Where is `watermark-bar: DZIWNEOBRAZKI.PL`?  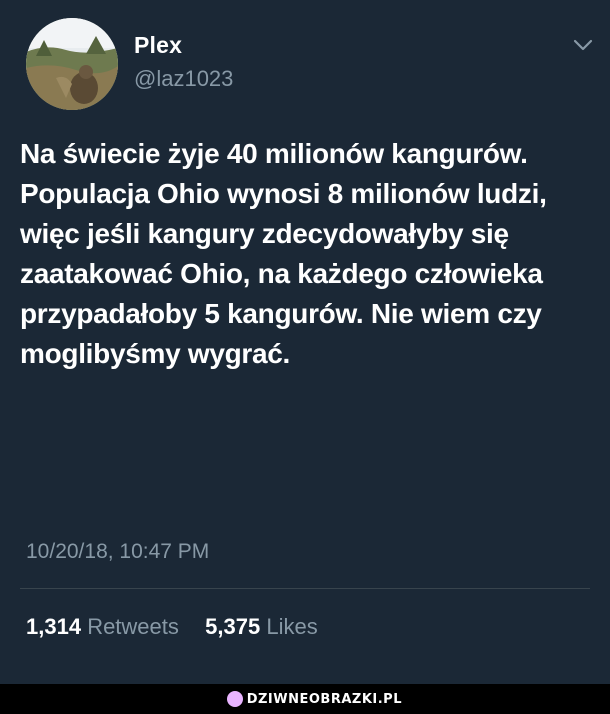 watermark-bar: DZIWNEOBRAZKI.PL is located at coordinates (305, 699).